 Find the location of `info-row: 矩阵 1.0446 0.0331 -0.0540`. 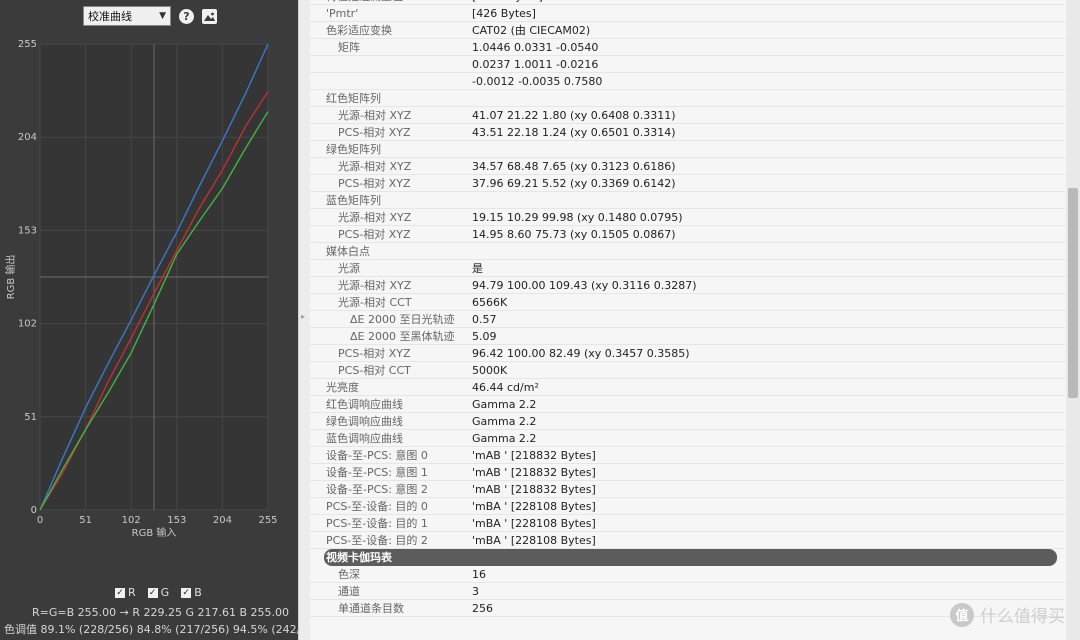

info-row: 矩阵 1.0446 0.0331 -0.0540 is located at coordinates (687, 47).